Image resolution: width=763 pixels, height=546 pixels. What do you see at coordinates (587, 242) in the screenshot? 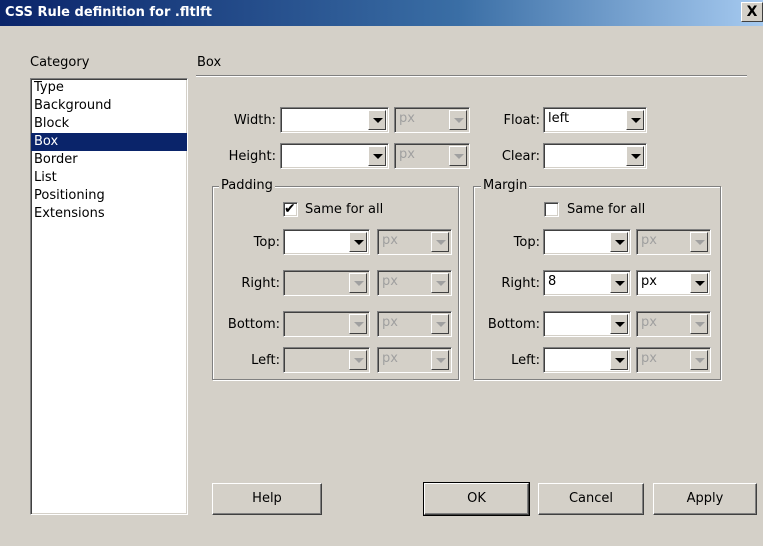
I see `margin-top-combo` at bounding box center [587, 242].